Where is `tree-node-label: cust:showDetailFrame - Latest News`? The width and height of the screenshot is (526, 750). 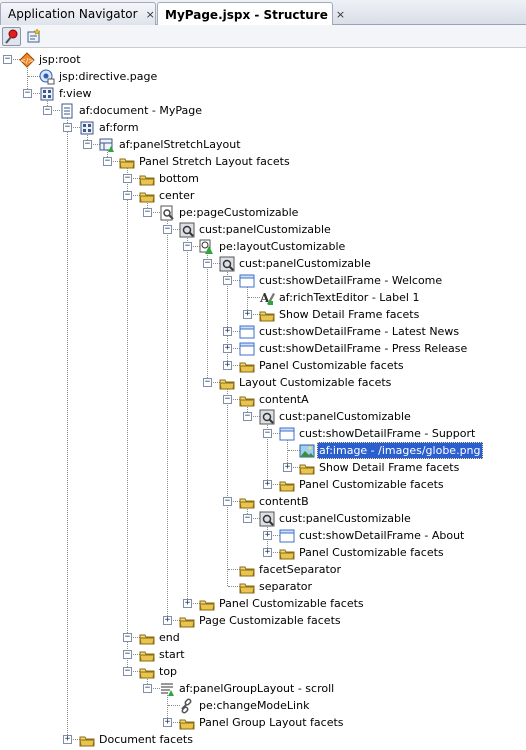 tree-node-label: cust:showDetailFrame - Latest News is located at coordinates (359, 331).